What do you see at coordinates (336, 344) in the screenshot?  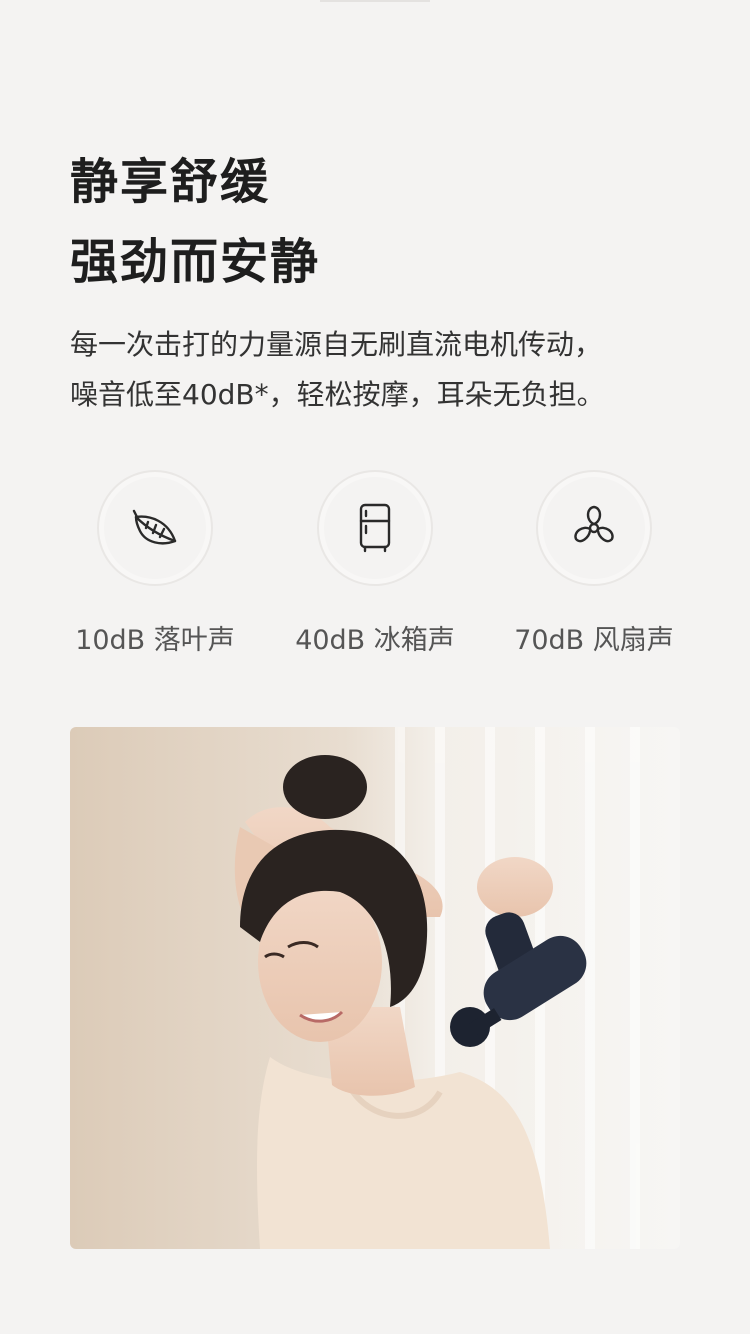 I see `description-line-1: 每一次击打的力量源自无刷直流电机传动，` at bounding box center [336, 344].